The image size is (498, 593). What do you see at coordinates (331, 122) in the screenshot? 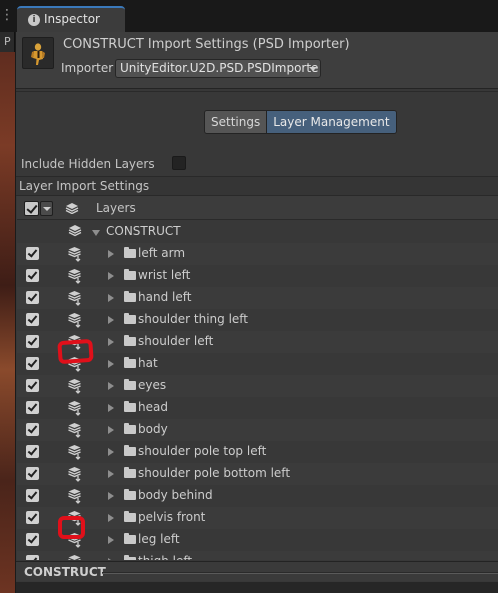
I see `tab-layer-management: Layer Management` at bounding box center [331, 122].